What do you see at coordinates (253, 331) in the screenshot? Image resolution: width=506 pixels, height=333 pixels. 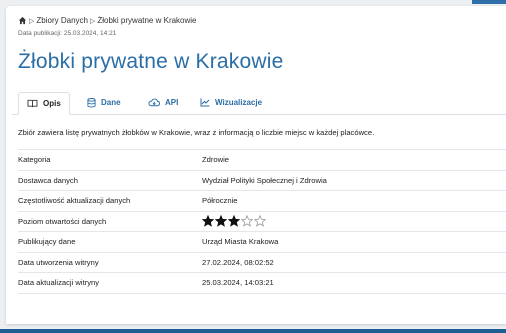 I see `footer-bar` at bounding box center [253, 331].